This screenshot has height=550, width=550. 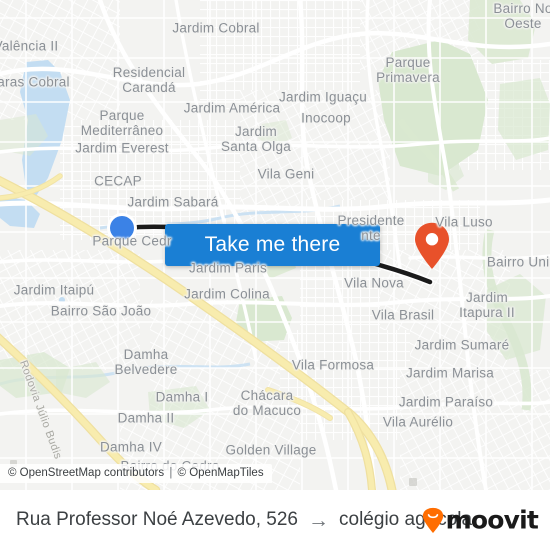 What do you see at coordinates (86, 473) in the screenshot?
I see `attribution-osm: © OpenStreetMap contributors` at bounding box center [86, 473].